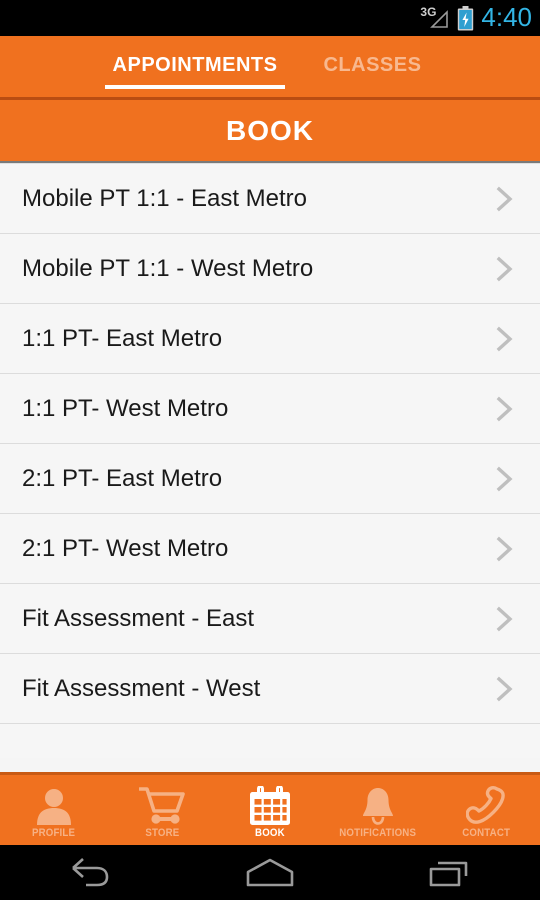 The width and height of the screenshot is (540, 900). I want to click on status-bar: 3G 4:40, so click(270, 18).